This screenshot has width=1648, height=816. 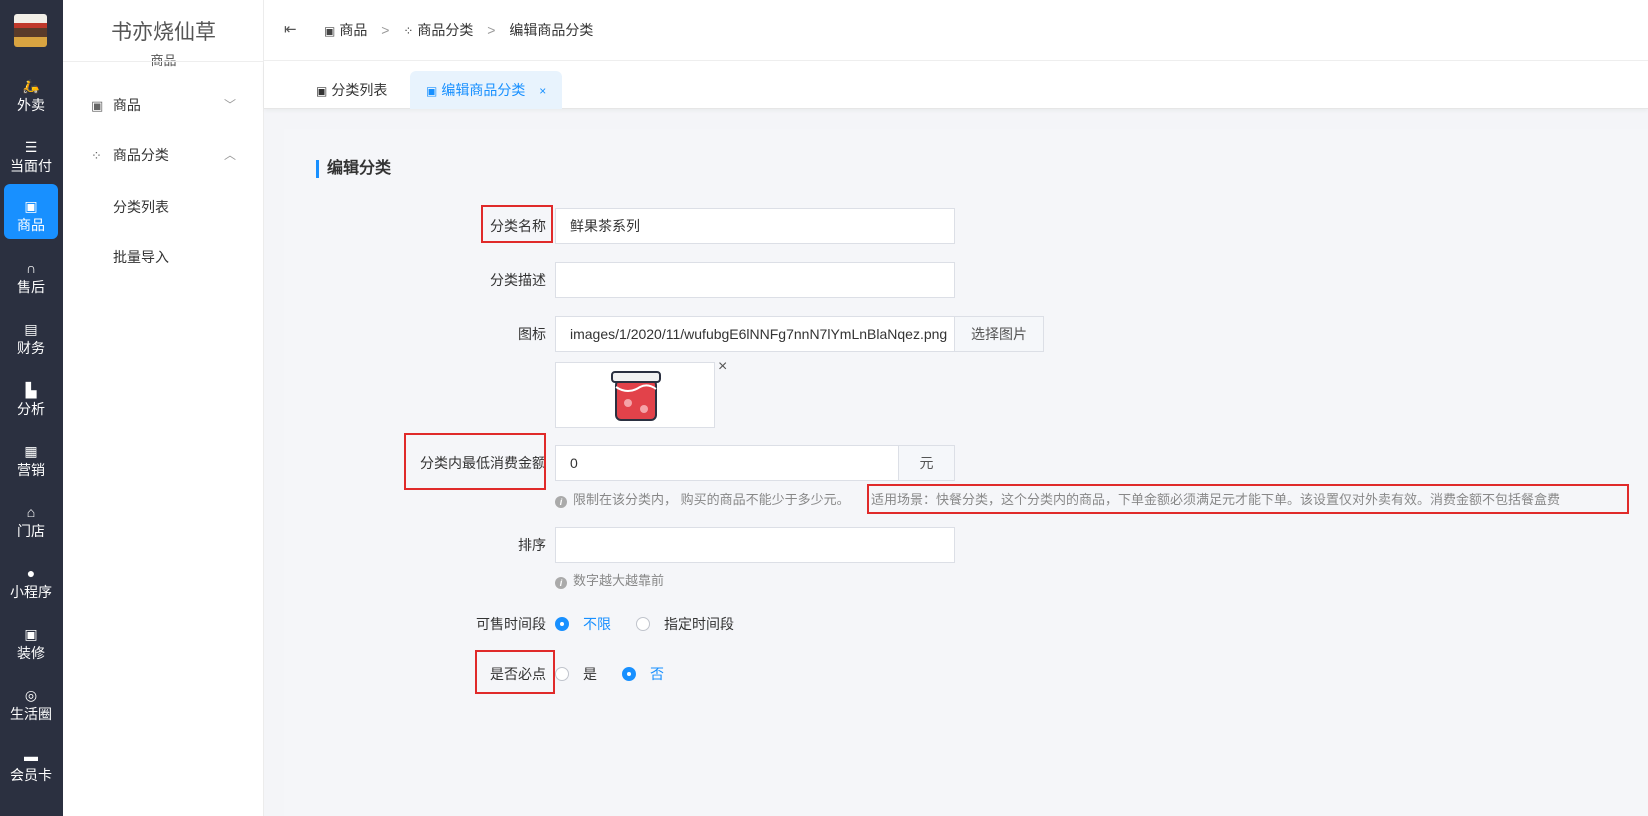 I want to click on store-icon: ⌂, so click(x=31, y=512).